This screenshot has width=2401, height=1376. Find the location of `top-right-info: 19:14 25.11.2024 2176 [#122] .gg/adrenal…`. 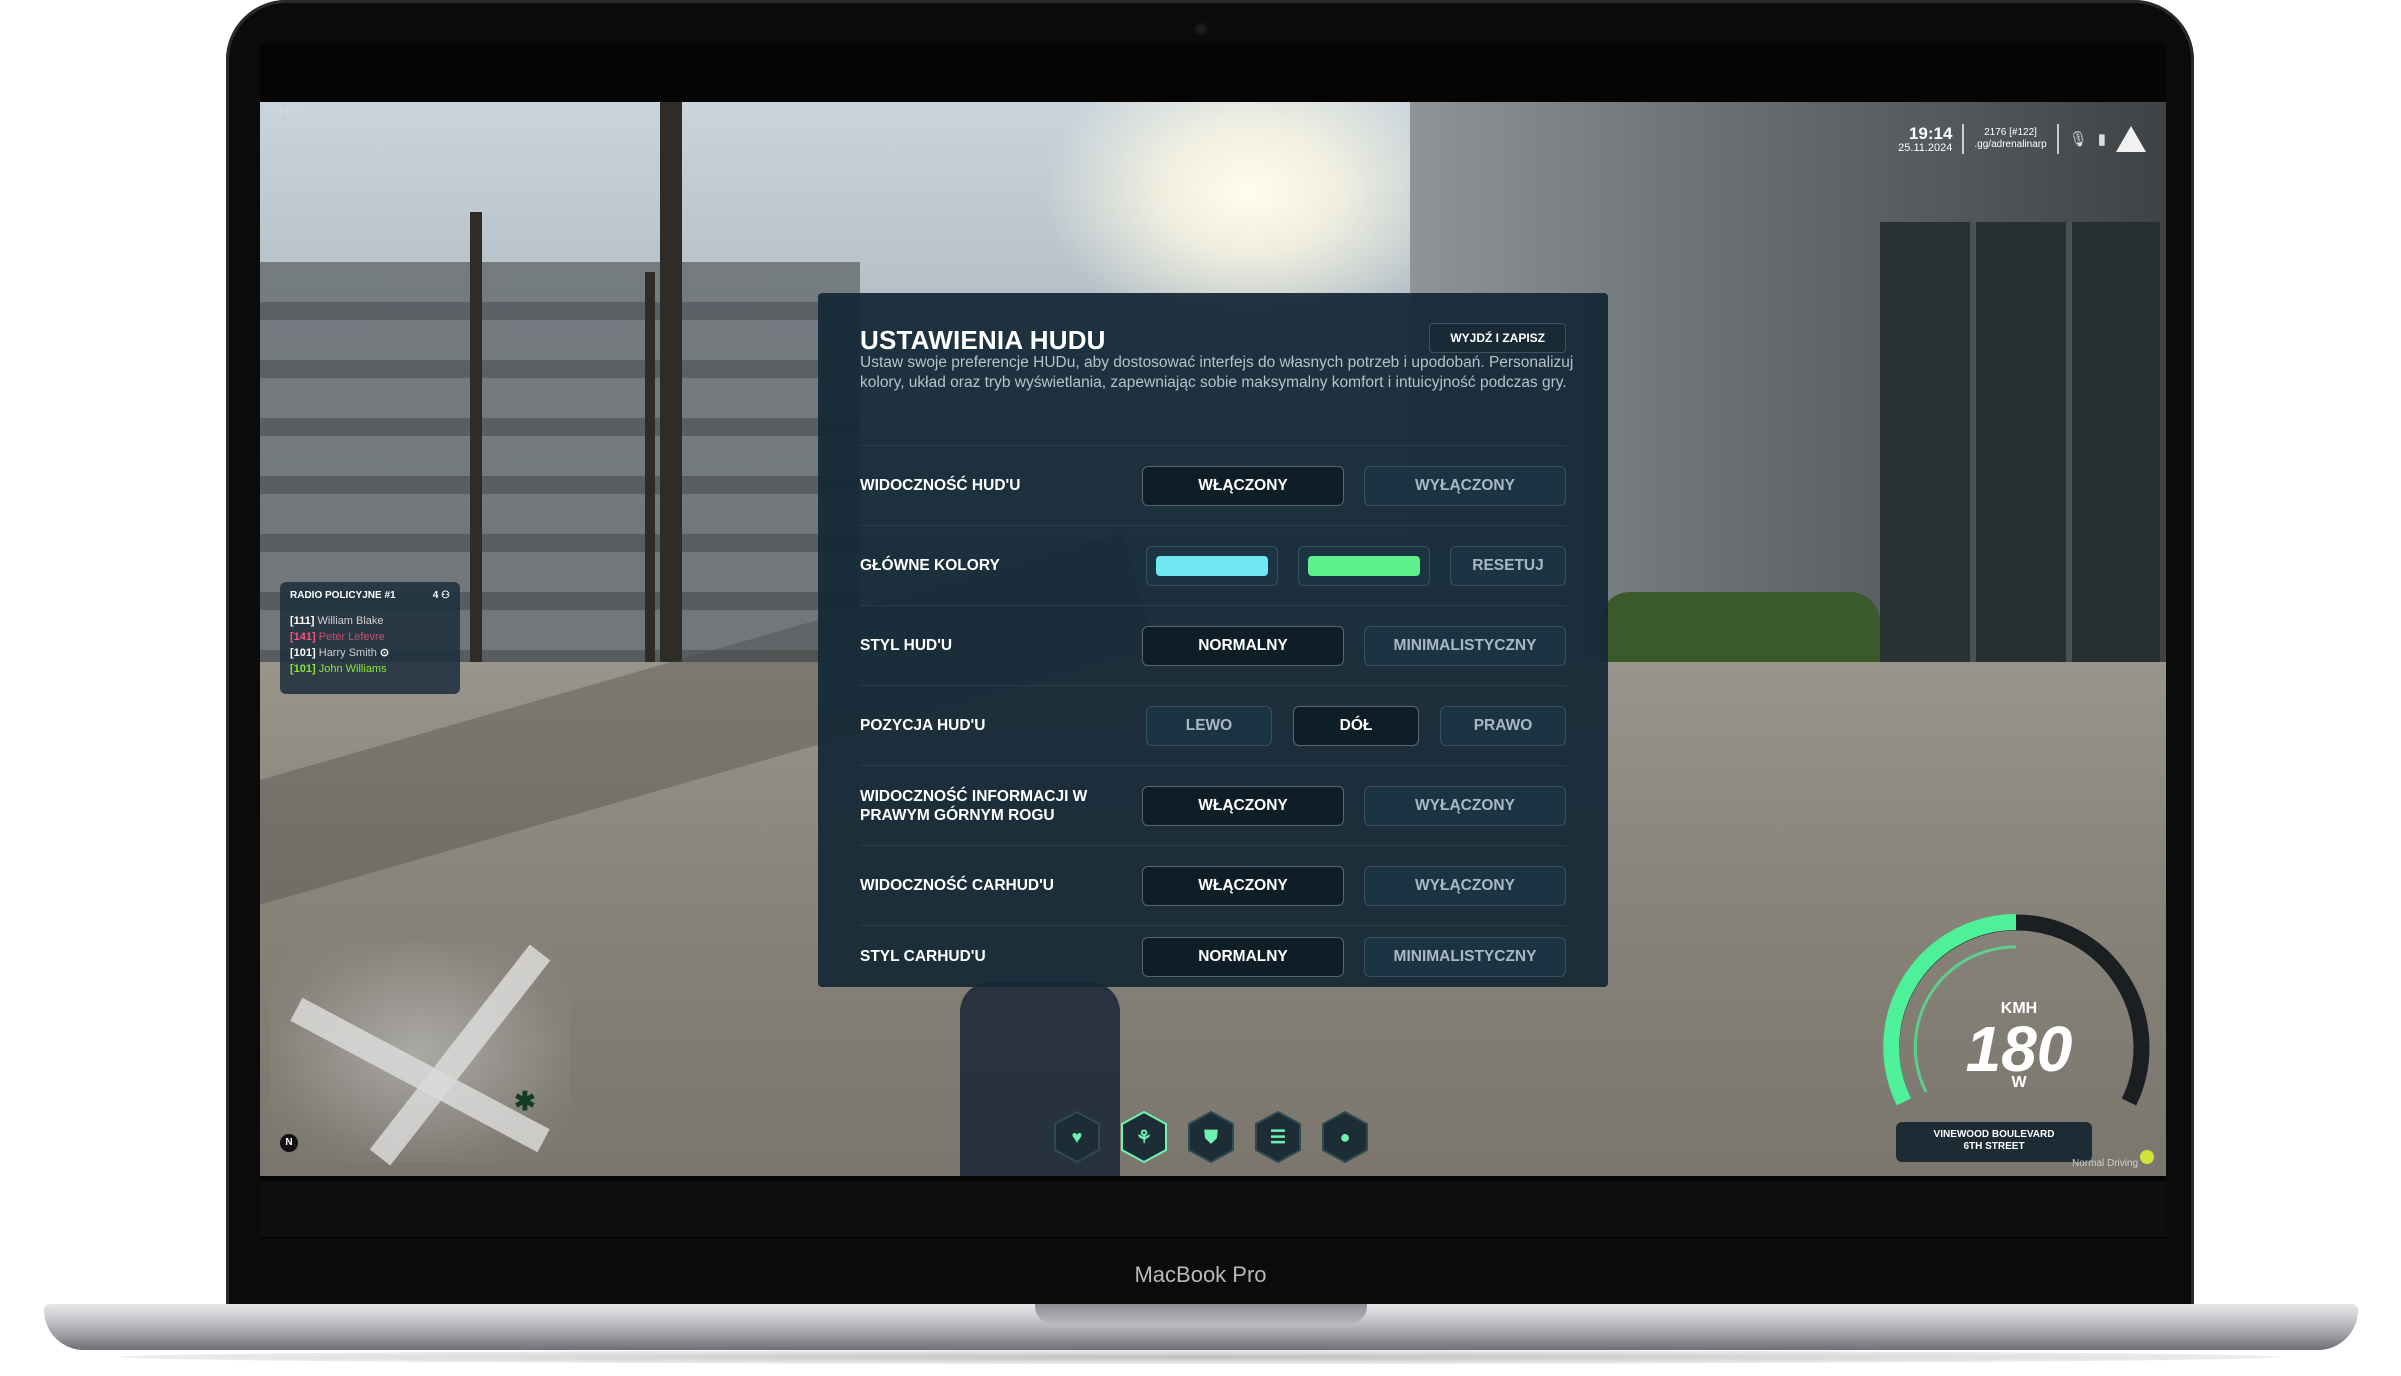

top-right-info: 19:14 25.11.2024 2176 [#122] .gg/adrenal… is located at coordinates (2022, 139).